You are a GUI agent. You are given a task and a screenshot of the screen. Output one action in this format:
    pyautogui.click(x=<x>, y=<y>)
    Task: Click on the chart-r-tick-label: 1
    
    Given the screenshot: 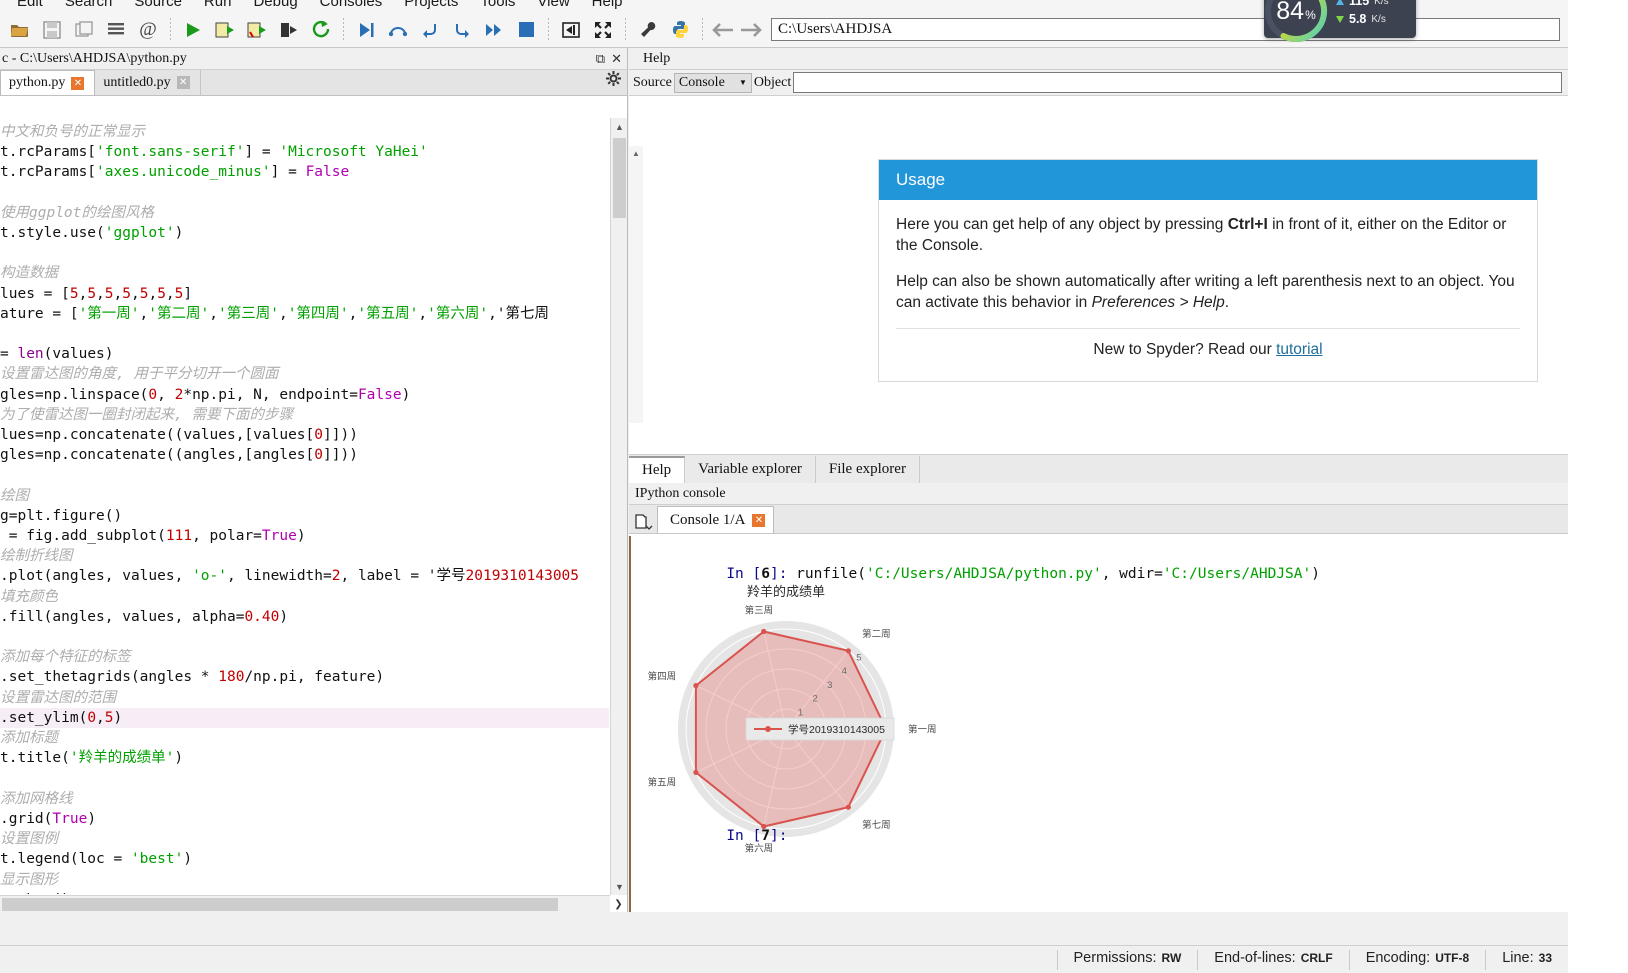 What is the action you would take?
    pyautogui.click(x=800, y=712)
    